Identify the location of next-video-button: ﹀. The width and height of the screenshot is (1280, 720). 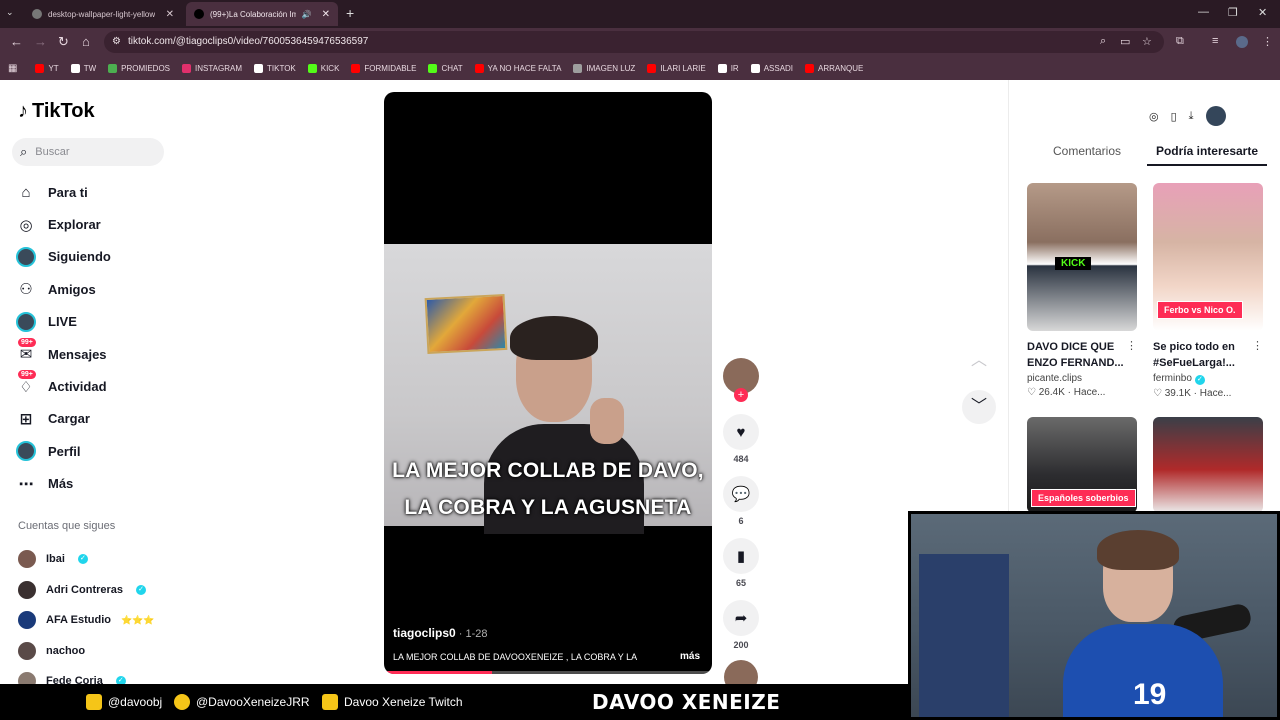
(979, 407).